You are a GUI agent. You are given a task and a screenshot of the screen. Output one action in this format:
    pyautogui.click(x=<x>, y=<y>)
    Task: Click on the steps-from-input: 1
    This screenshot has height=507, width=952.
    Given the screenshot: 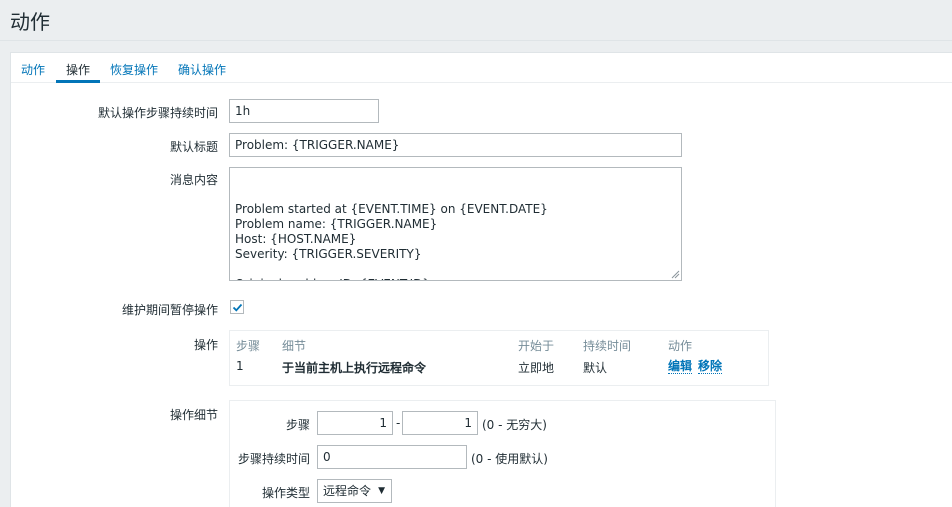 What is the action you would take?
    pyautogui.click(x=355, y=423)
    